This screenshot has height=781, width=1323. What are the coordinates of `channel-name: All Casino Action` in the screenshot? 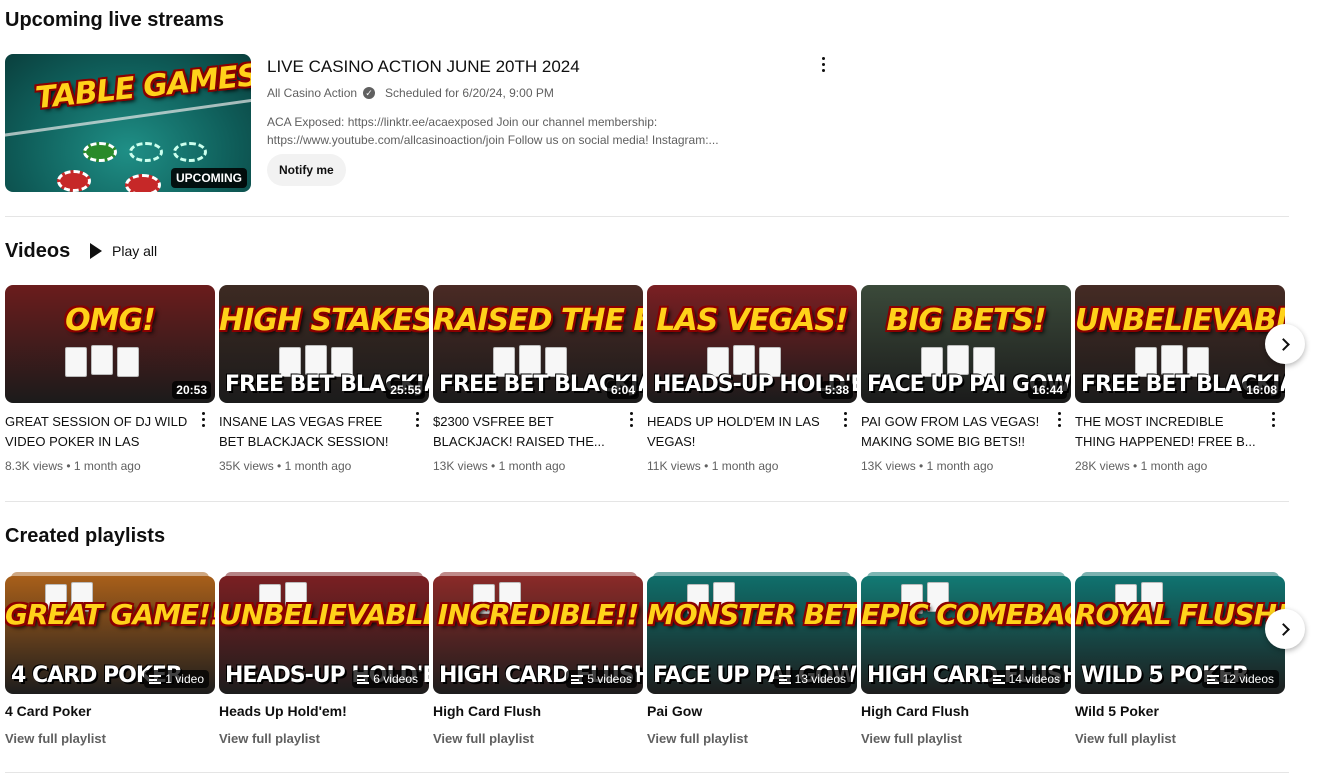 It's located at (312, 93).